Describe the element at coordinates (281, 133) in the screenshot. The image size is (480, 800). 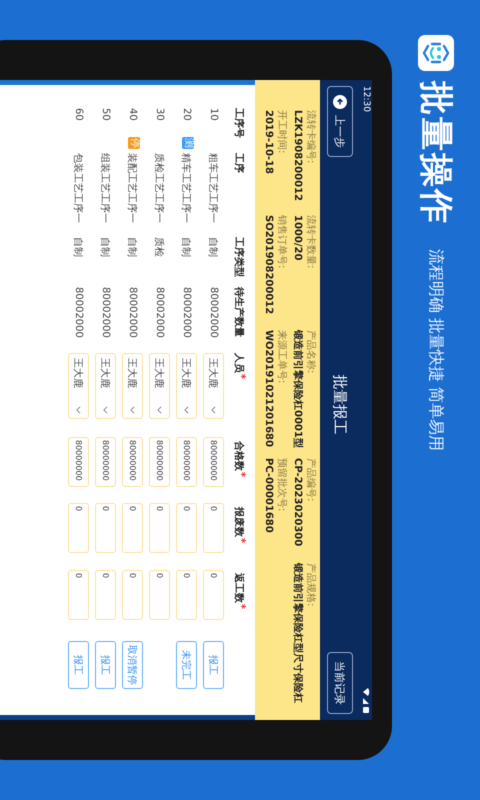
I see `info-label: 开工时间:` at that location.